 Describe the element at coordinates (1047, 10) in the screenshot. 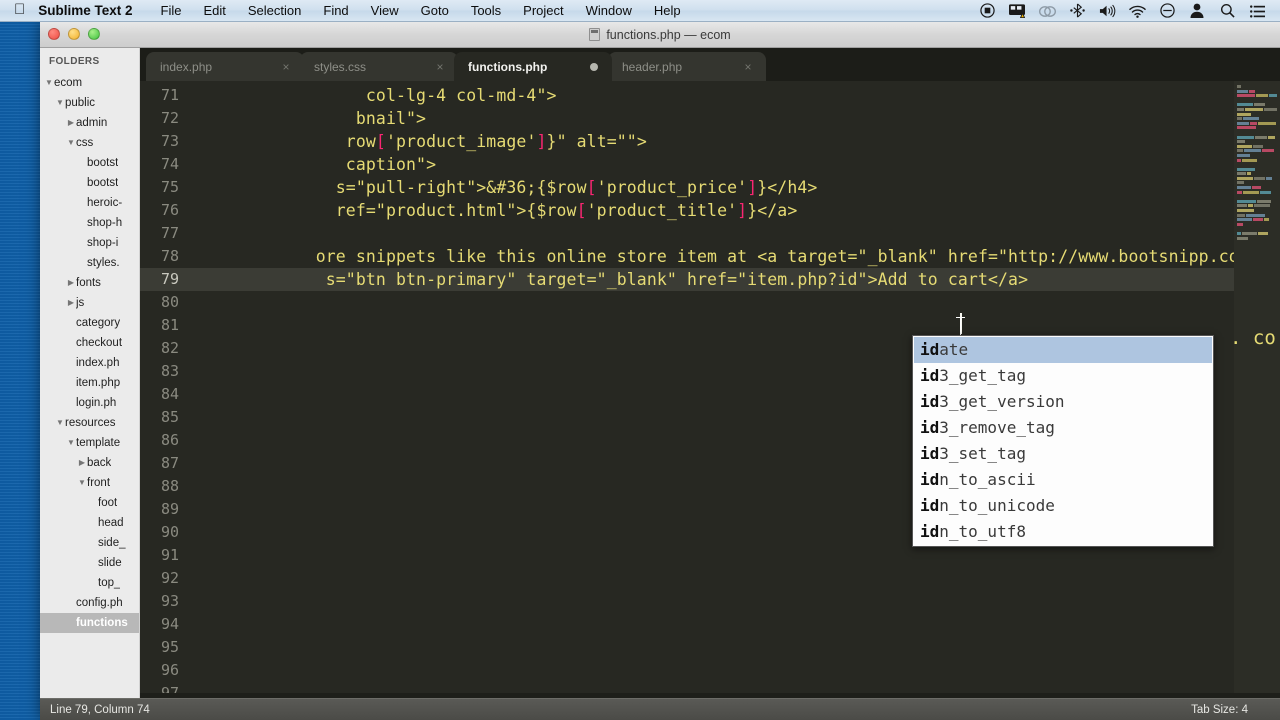

I see `creative-cloud-icon` at that location.